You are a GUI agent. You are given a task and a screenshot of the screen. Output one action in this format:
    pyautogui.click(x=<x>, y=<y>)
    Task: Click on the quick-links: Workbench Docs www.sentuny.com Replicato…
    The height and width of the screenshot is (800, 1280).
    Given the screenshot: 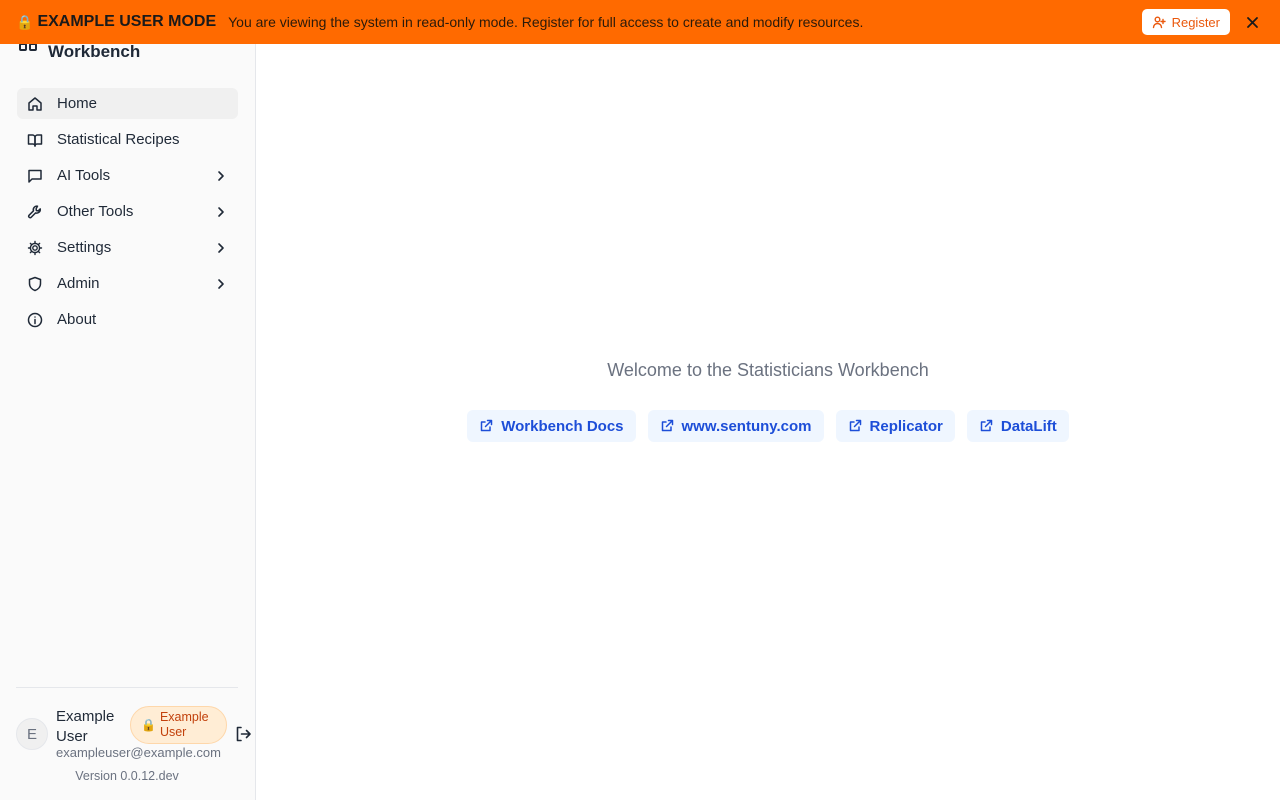 What is the action you would take?
    pyautogui.click(x=768, y=426)
    